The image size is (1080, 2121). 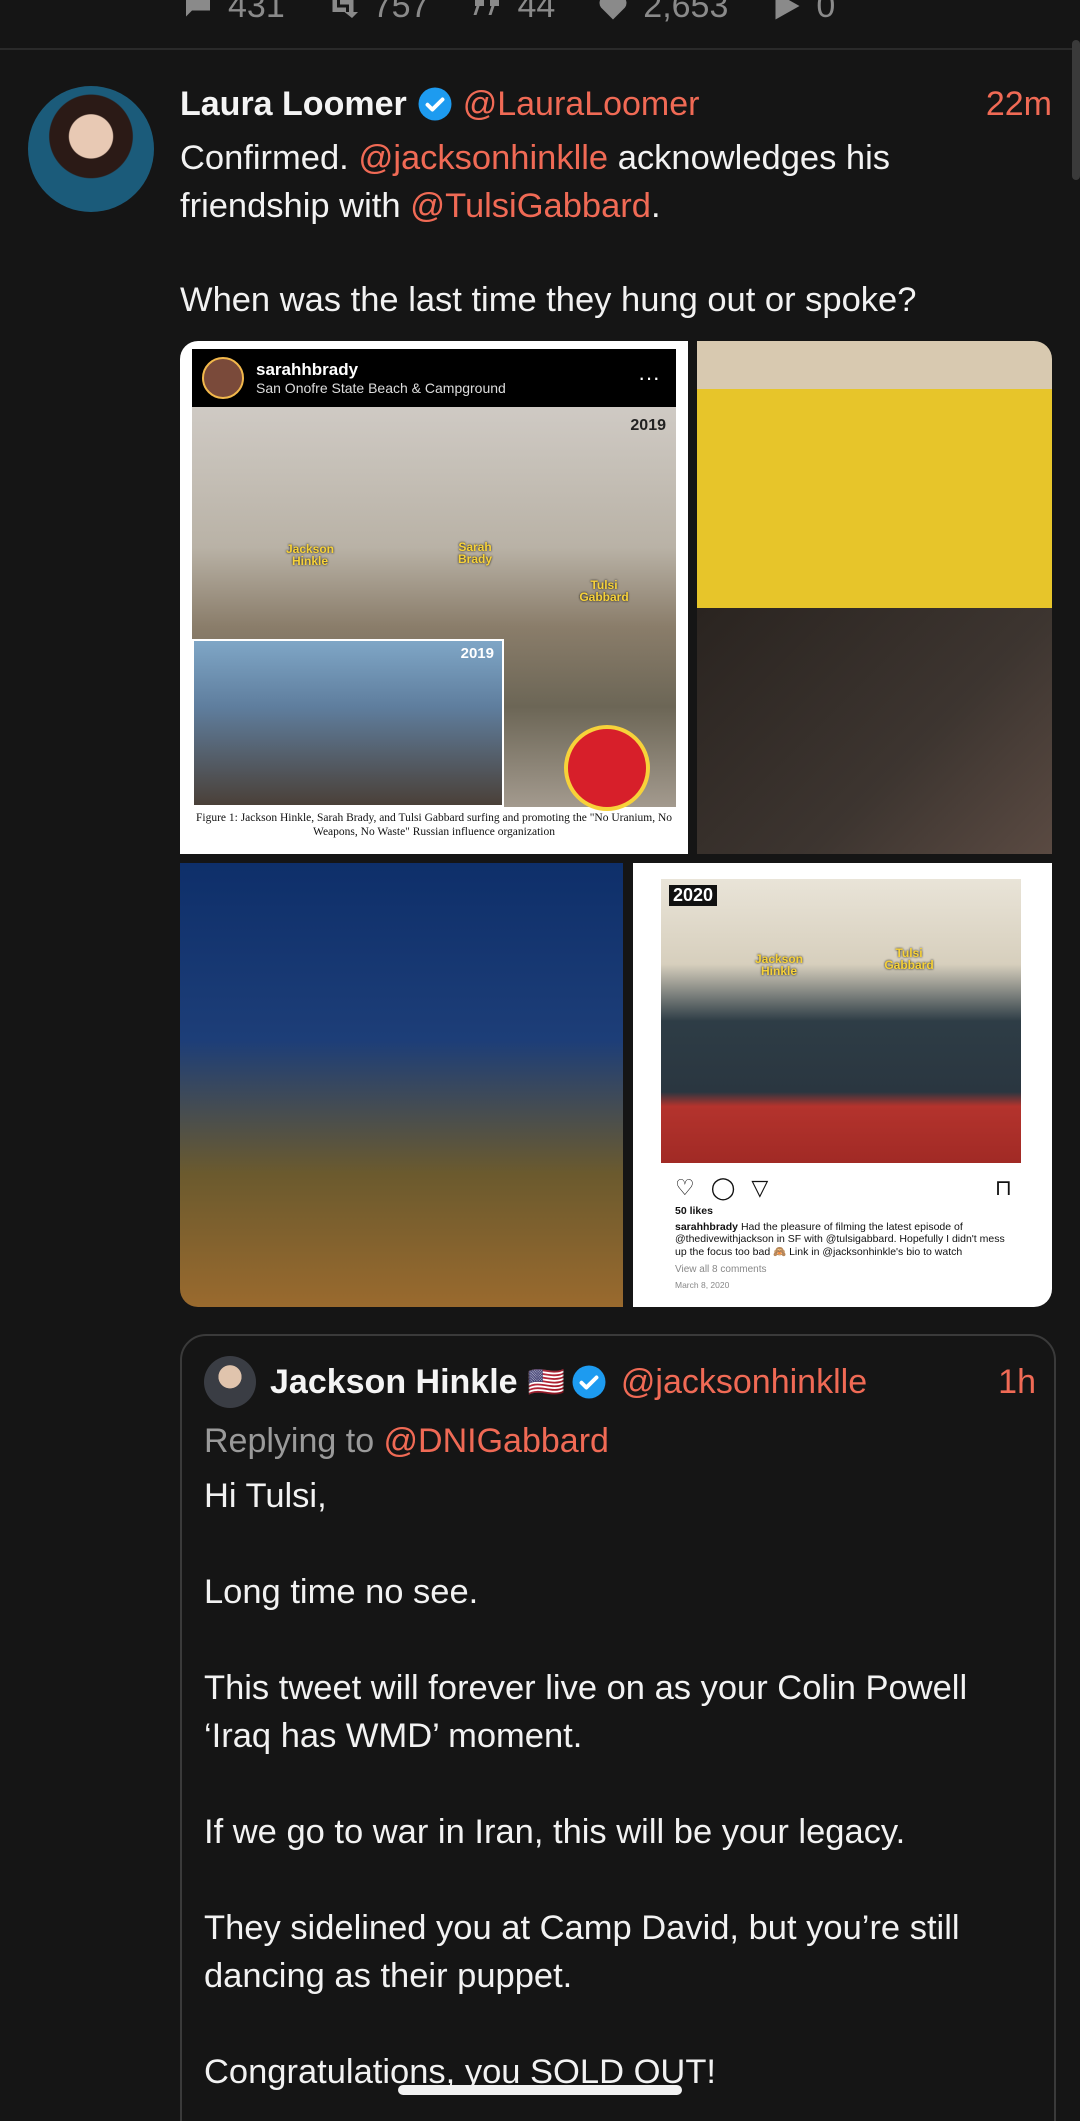 I want to click on quote-count: 44, so click(x=536, y=12).